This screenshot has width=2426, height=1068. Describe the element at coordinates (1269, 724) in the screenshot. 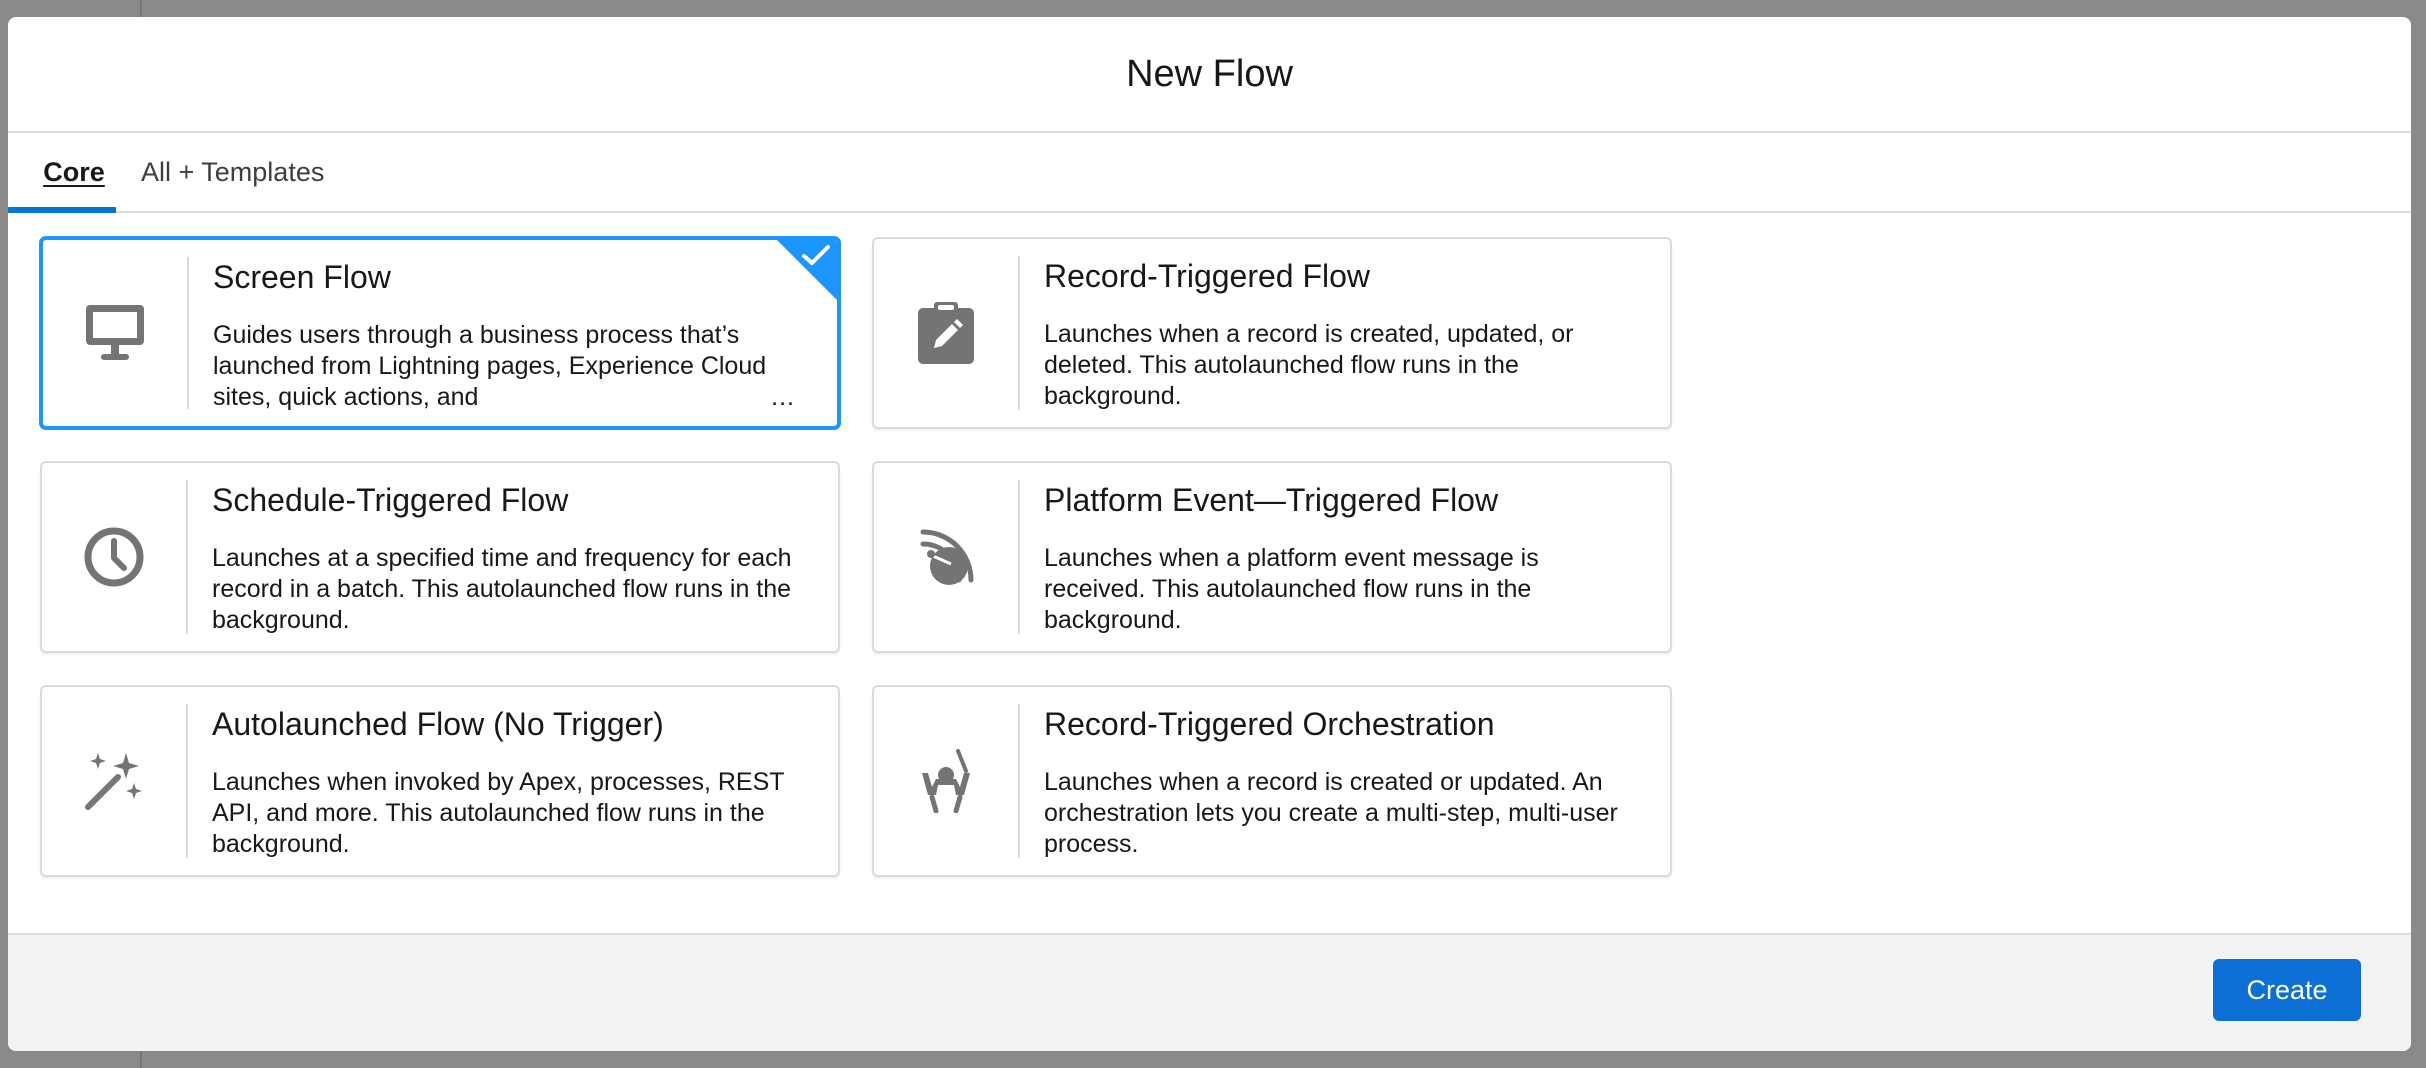

I see `card-title: Record-Triggered Orchestration` at that location.